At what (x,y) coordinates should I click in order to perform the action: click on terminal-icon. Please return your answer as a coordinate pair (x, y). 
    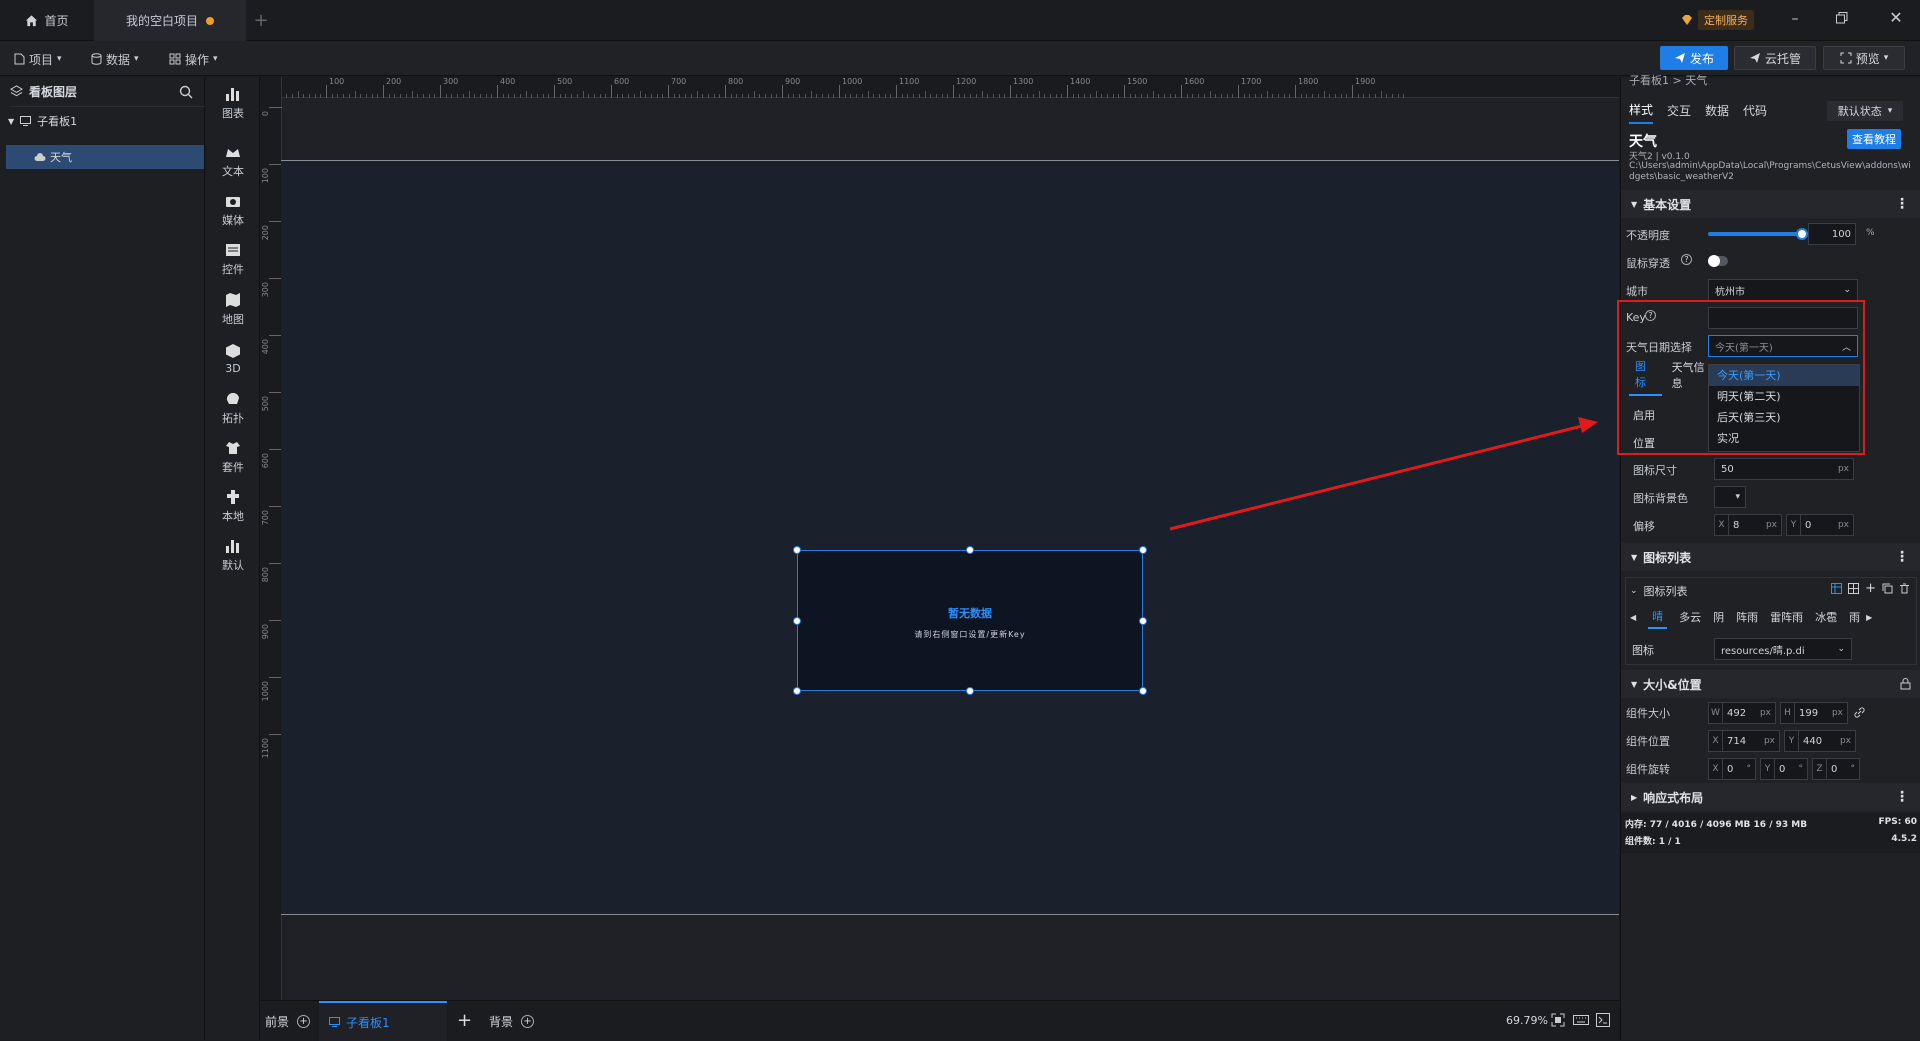
    Looking at the image, I should click on (1603, 1020).